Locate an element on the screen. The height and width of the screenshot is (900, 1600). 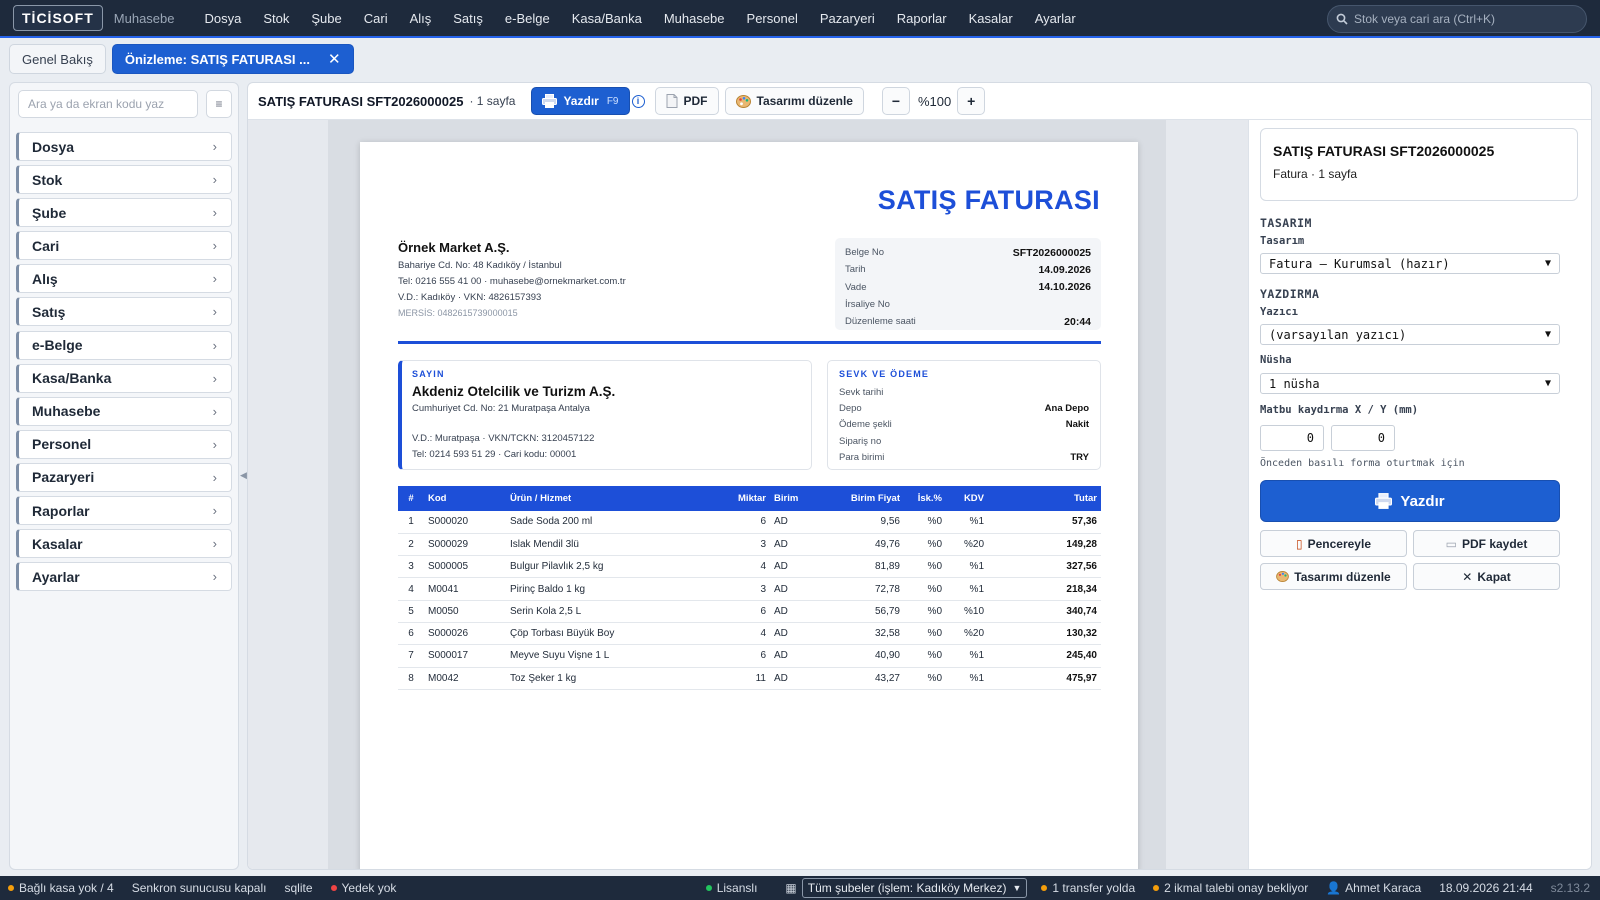
shipping-row: Ödeme şekli Nakit is located at coordinates (964, 425).